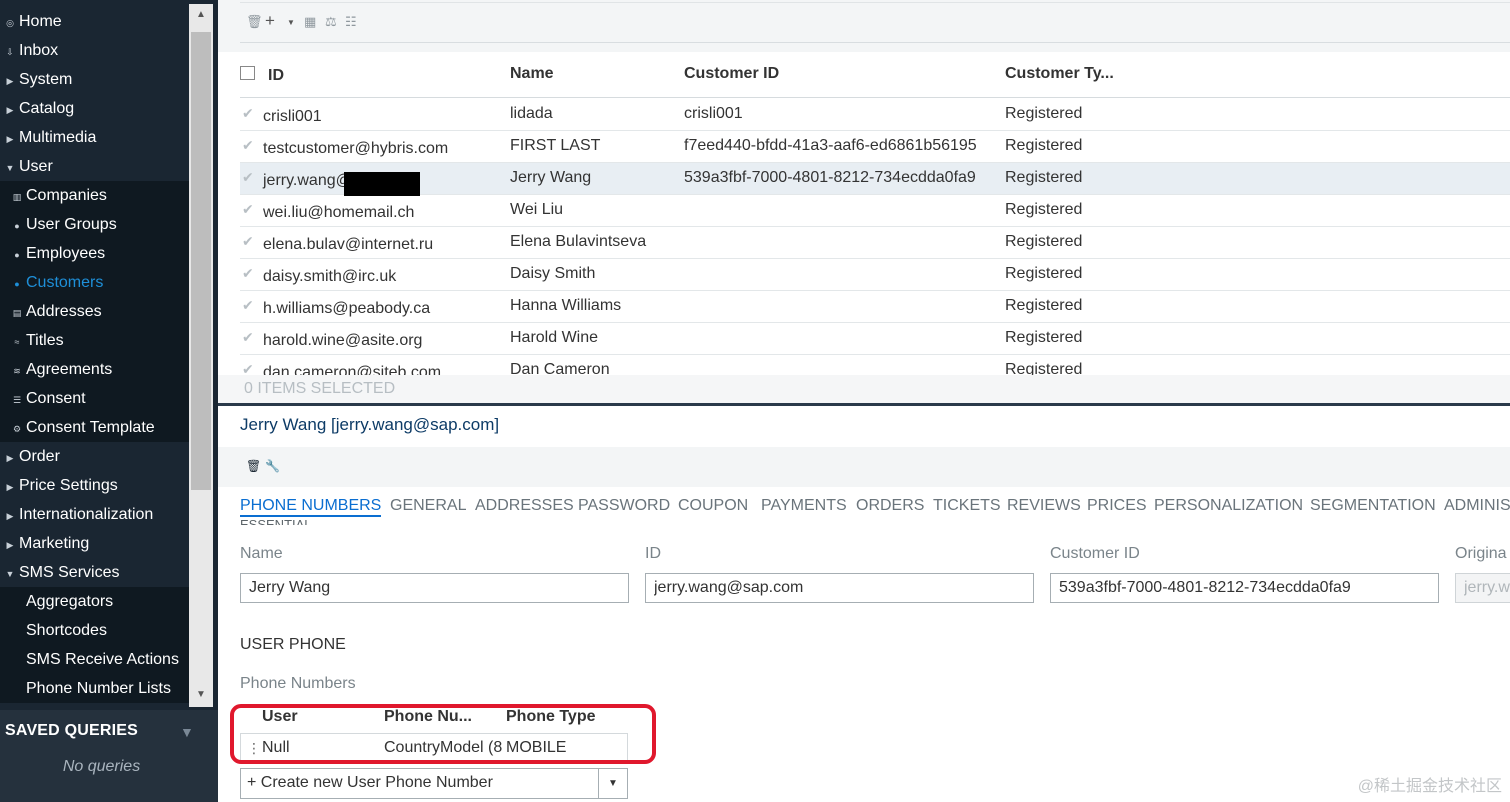 The image size is (1510, 802). What do you see at coordinates (201, 695) in the screenshot?
I see `scroll-down-arrow-icon: ▼` at bounding box center [201, 695].